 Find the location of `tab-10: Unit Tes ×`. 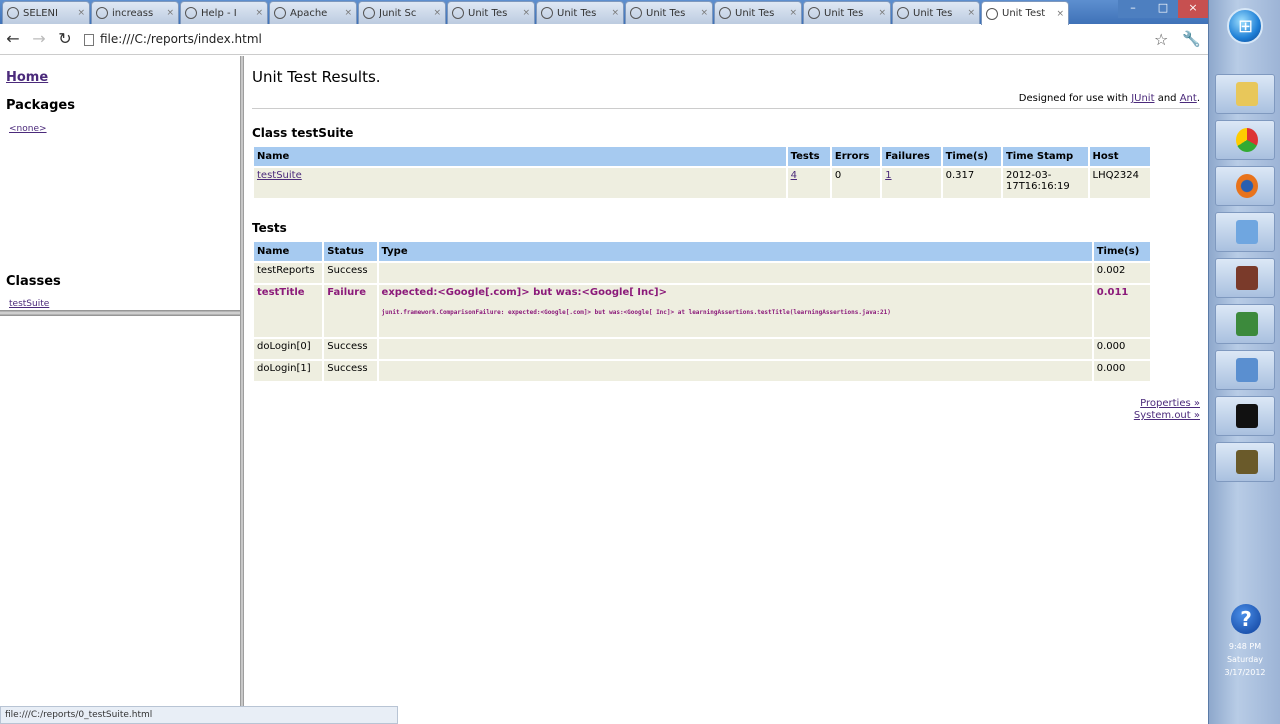

tab-10: Unit Tes × is located at coordinates (847, 12).